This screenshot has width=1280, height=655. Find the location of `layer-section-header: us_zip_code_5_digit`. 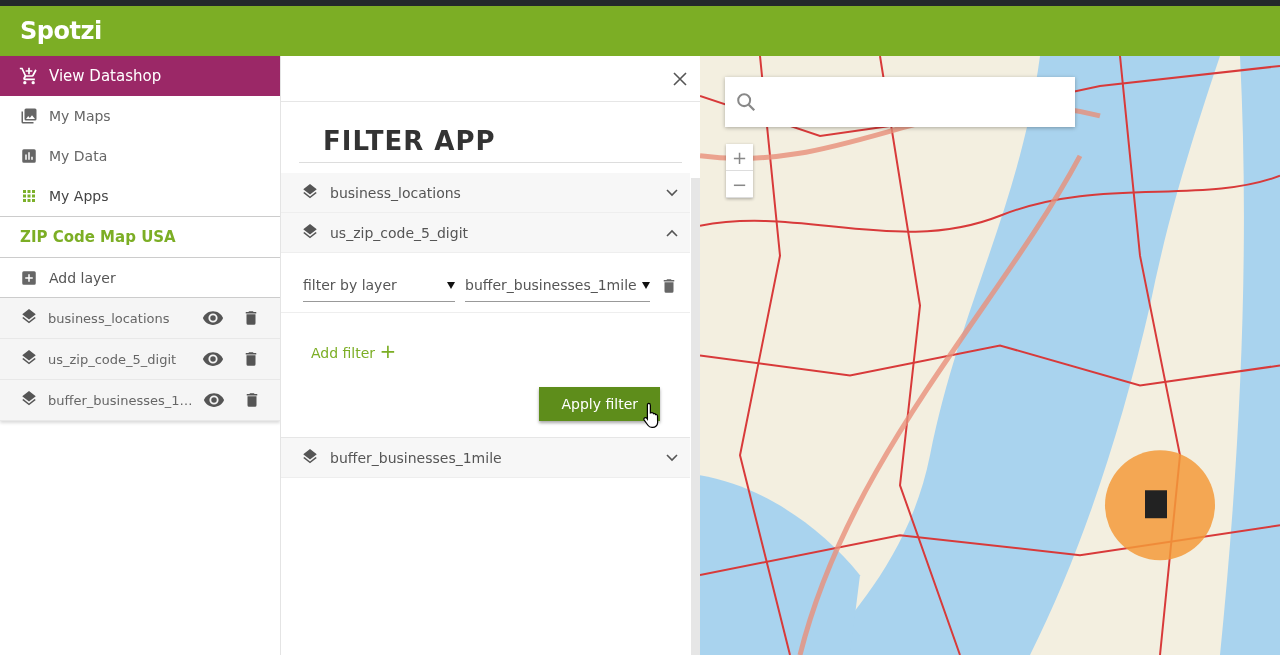

layer-section-header: us_zip_code_5_digit is located at coordinates (485, 233).